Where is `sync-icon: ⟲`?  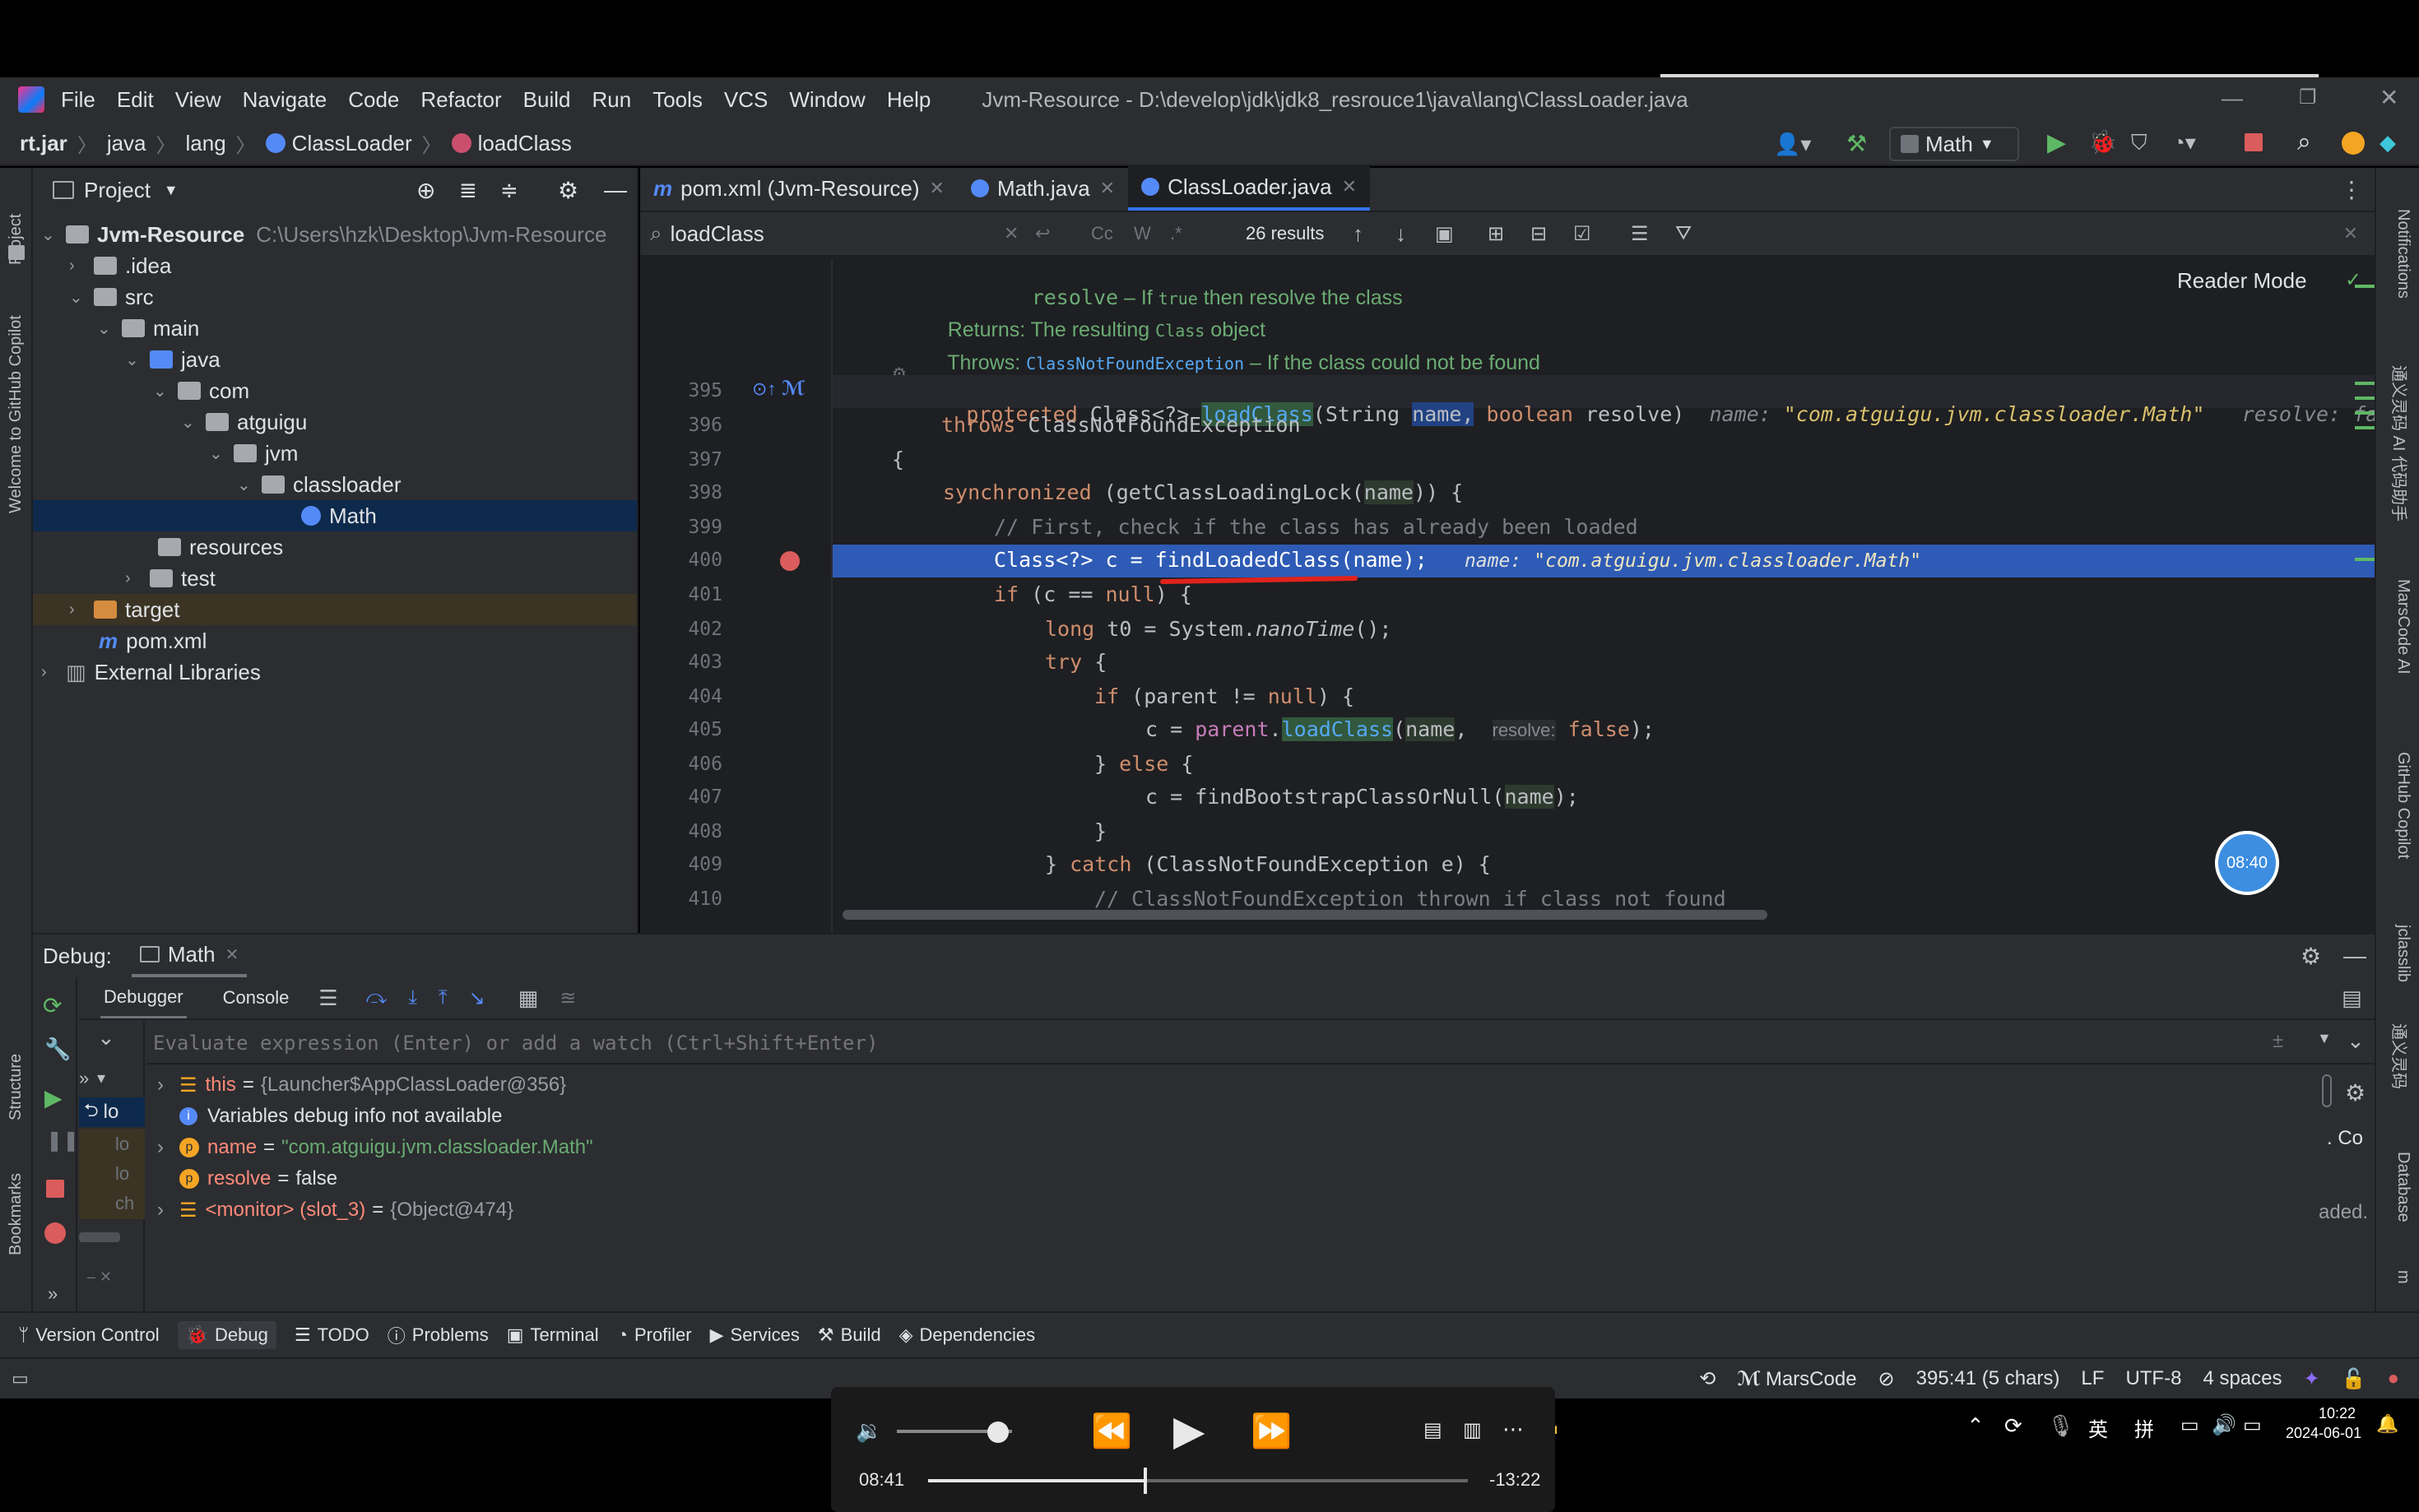 sync-icon: ⟲ is located at coordinates (1707, 1379).